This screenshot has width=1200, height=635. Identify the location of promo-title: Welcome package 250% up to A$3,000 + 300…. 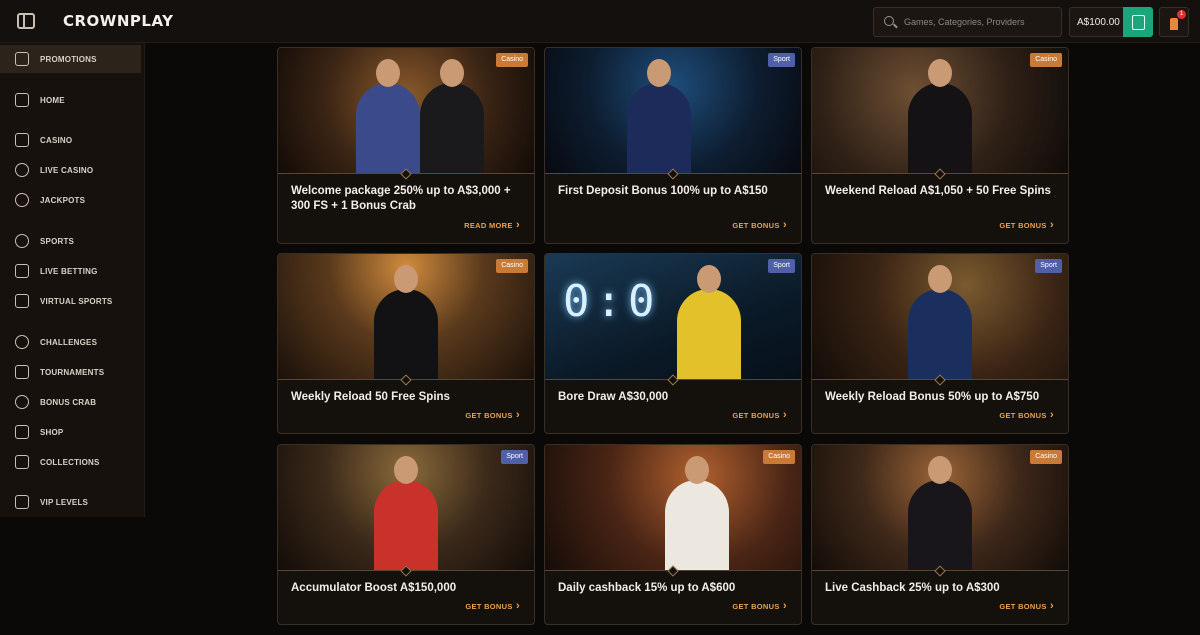
(401, 198).